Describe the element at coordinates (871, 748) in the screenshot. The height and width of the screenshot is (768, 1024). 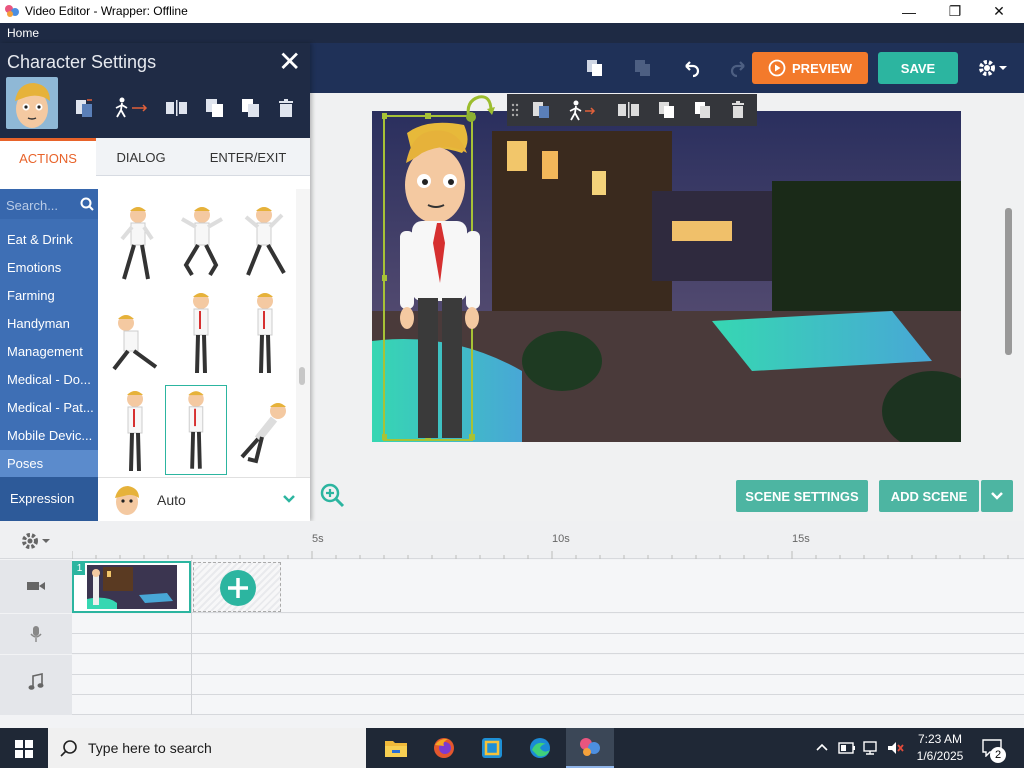
I see `network-icon` at that location.